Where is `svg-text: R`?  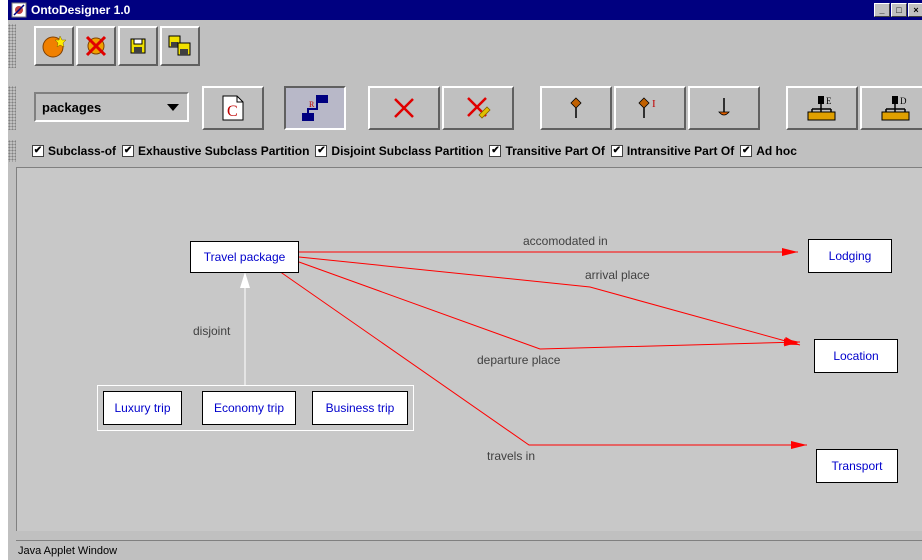
svg-text: R is located at coordinates (312, 104).